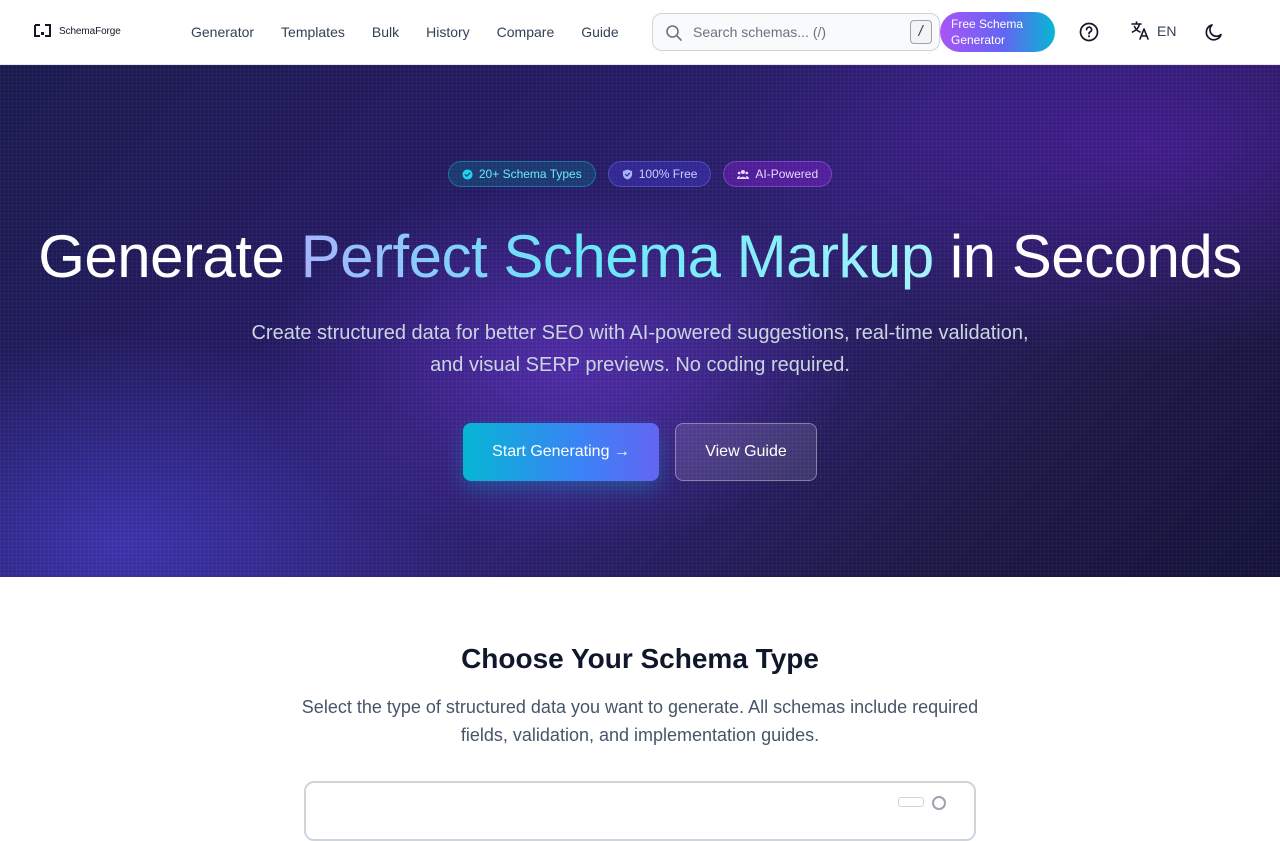 Image resolution: width=1280 pixels, height=841 pixels. Describe the element at coordinates (1095, 256) in the screenshot. I see `hero-title-end: in Seconds` at that location.